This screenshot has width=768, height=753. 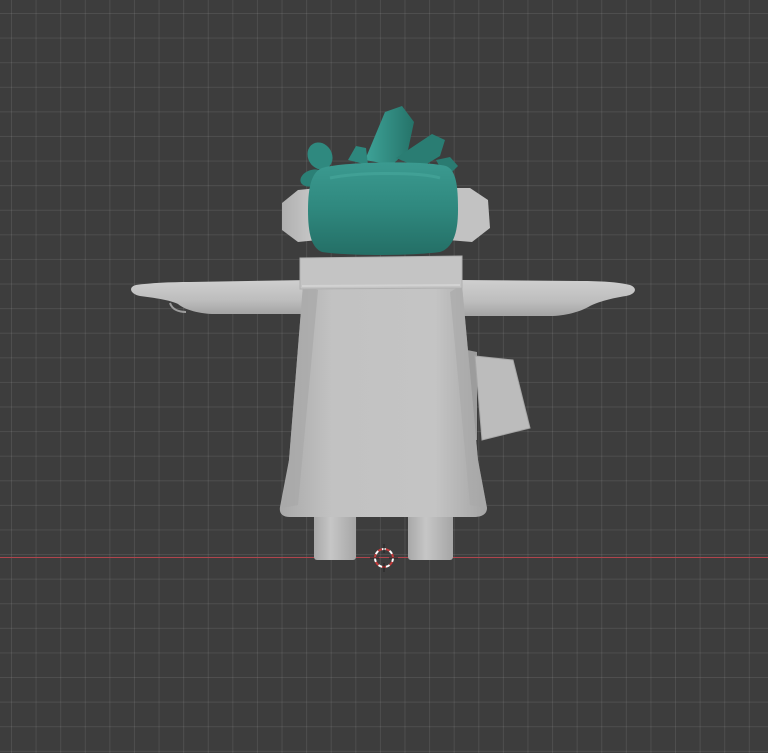 I want to click on hair-spike-mid, so click(x=358, y=155).